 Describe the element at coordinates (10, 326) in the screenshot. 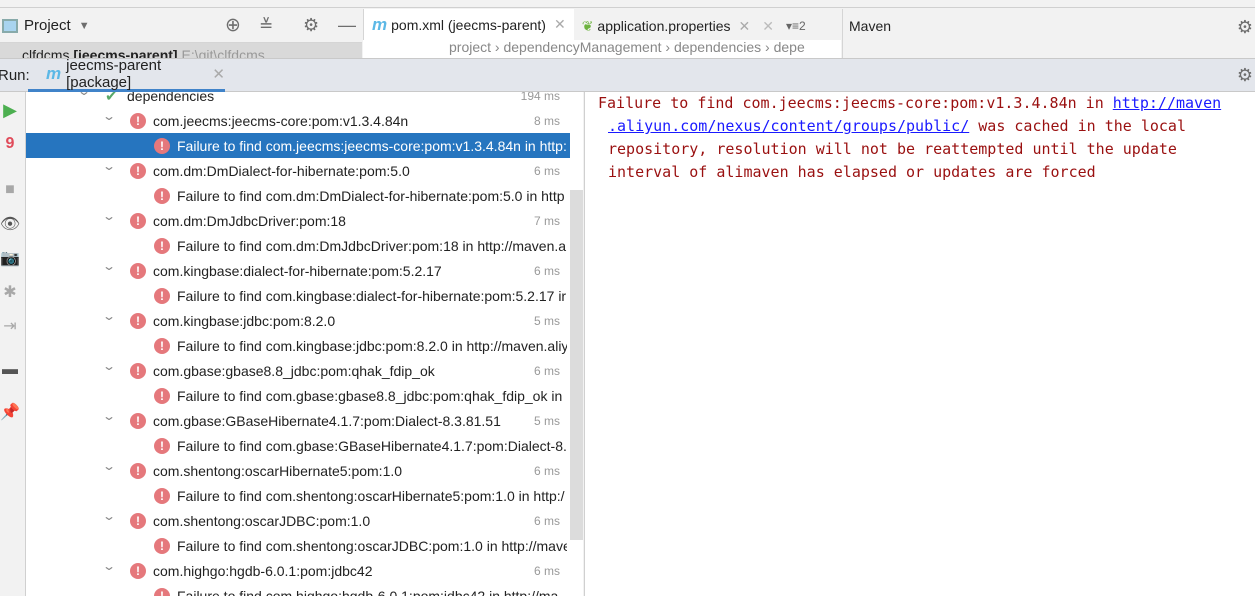

I see `export-icon: ⇥` at that location.